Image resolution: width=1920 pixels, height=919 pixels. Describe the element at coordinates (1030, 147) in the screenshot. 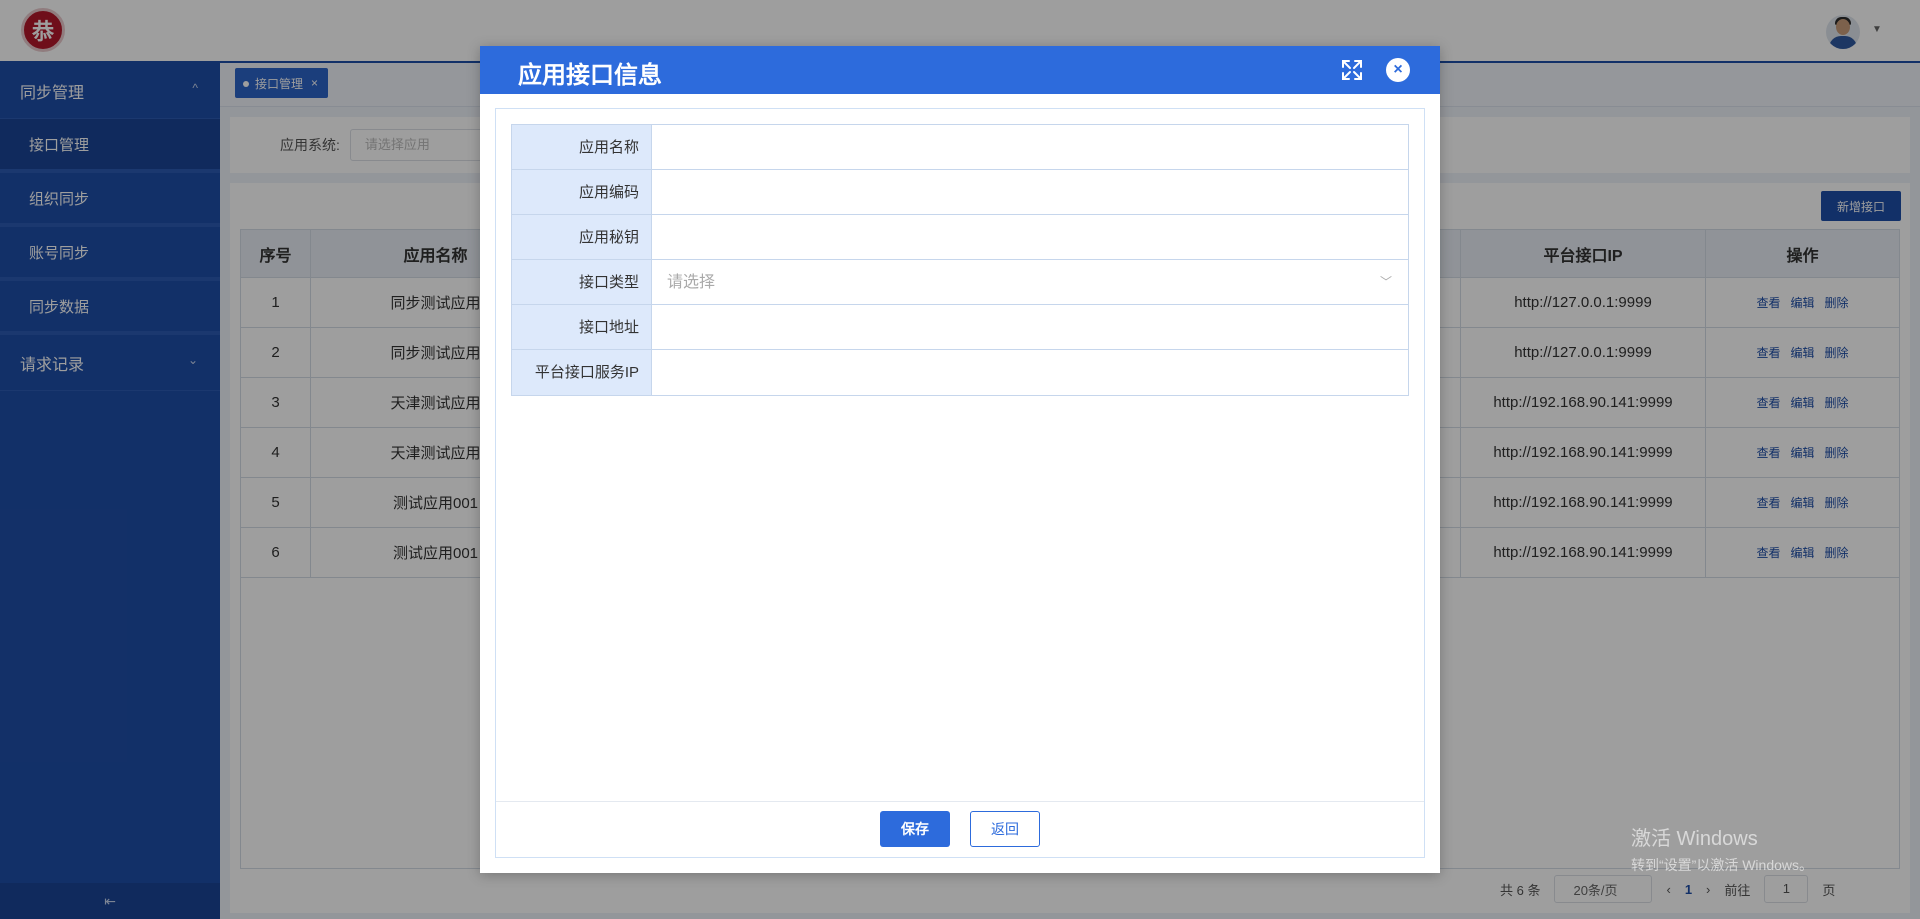

I see `app-name-input` at that location.